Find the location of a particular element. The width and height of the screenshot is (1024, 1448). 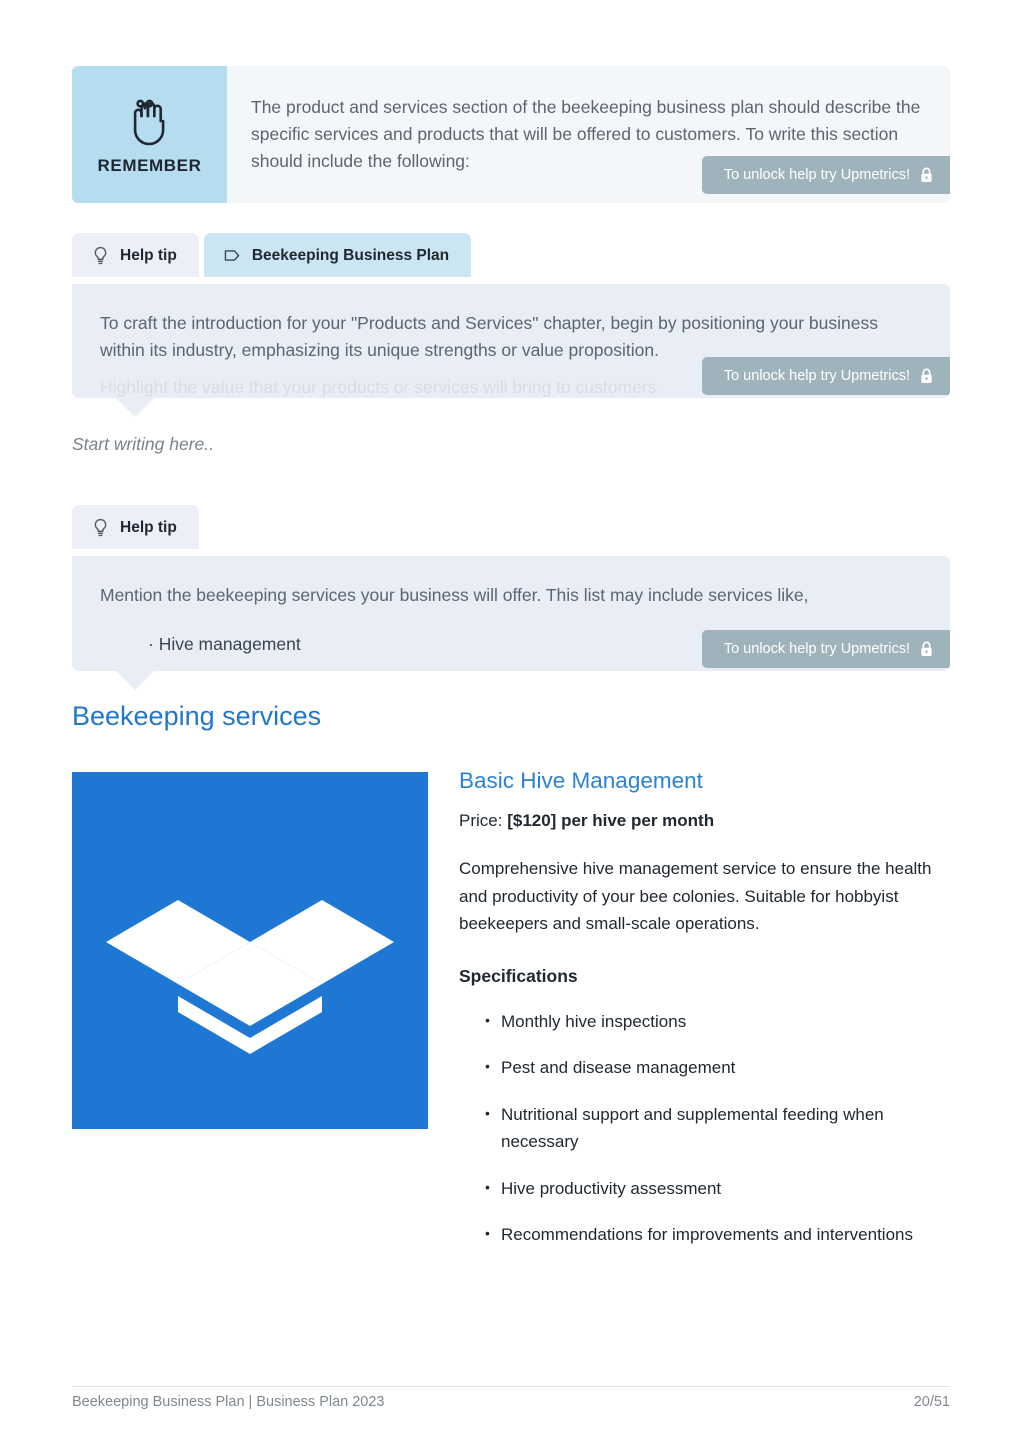

remember-callout-label-panel: REMEMBER is located at coordinates (149, 134).